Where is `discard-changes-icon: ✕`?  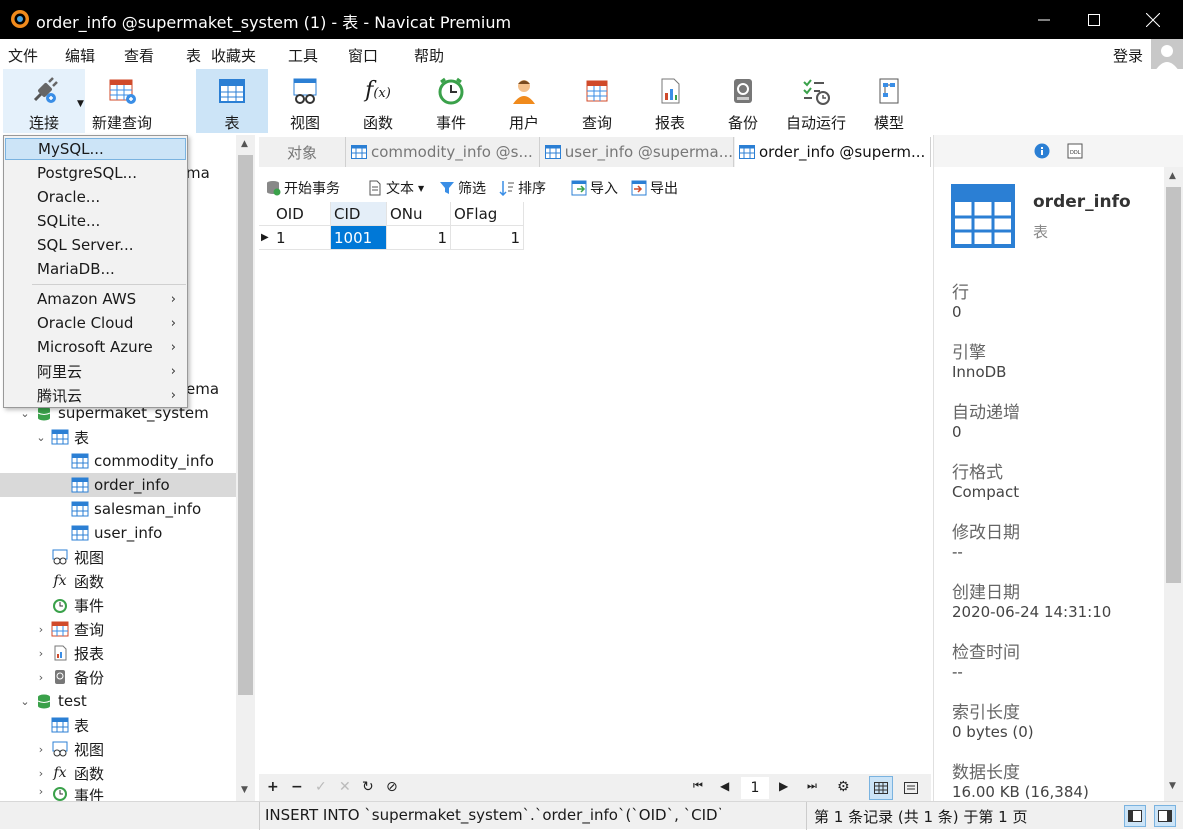
discard-changes-icon: ✕ is located at coordinates (345, 787).